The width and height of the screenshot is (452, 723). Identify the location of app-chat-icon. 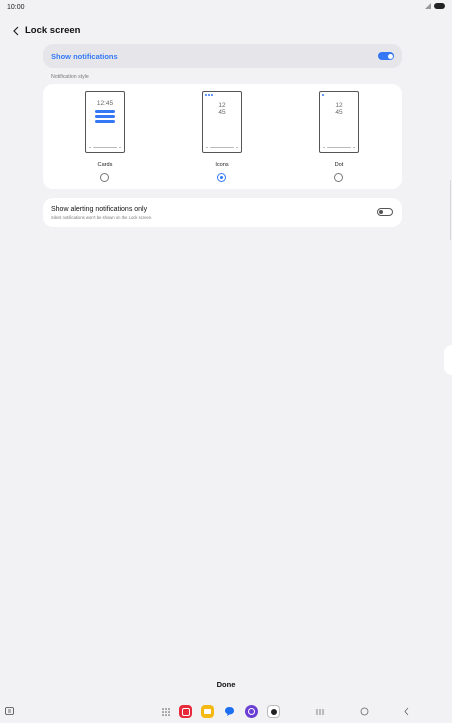
(229, 711).